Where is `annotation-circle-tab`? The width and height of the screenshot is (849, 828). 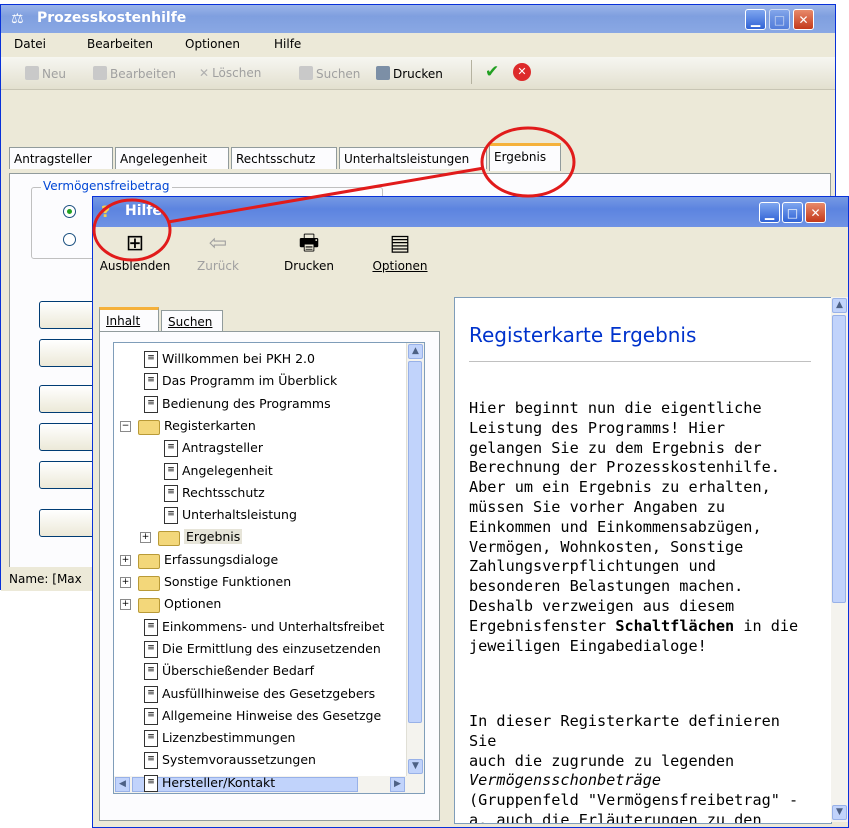
annotation-circle-tab is located at coordinates (528, 162).